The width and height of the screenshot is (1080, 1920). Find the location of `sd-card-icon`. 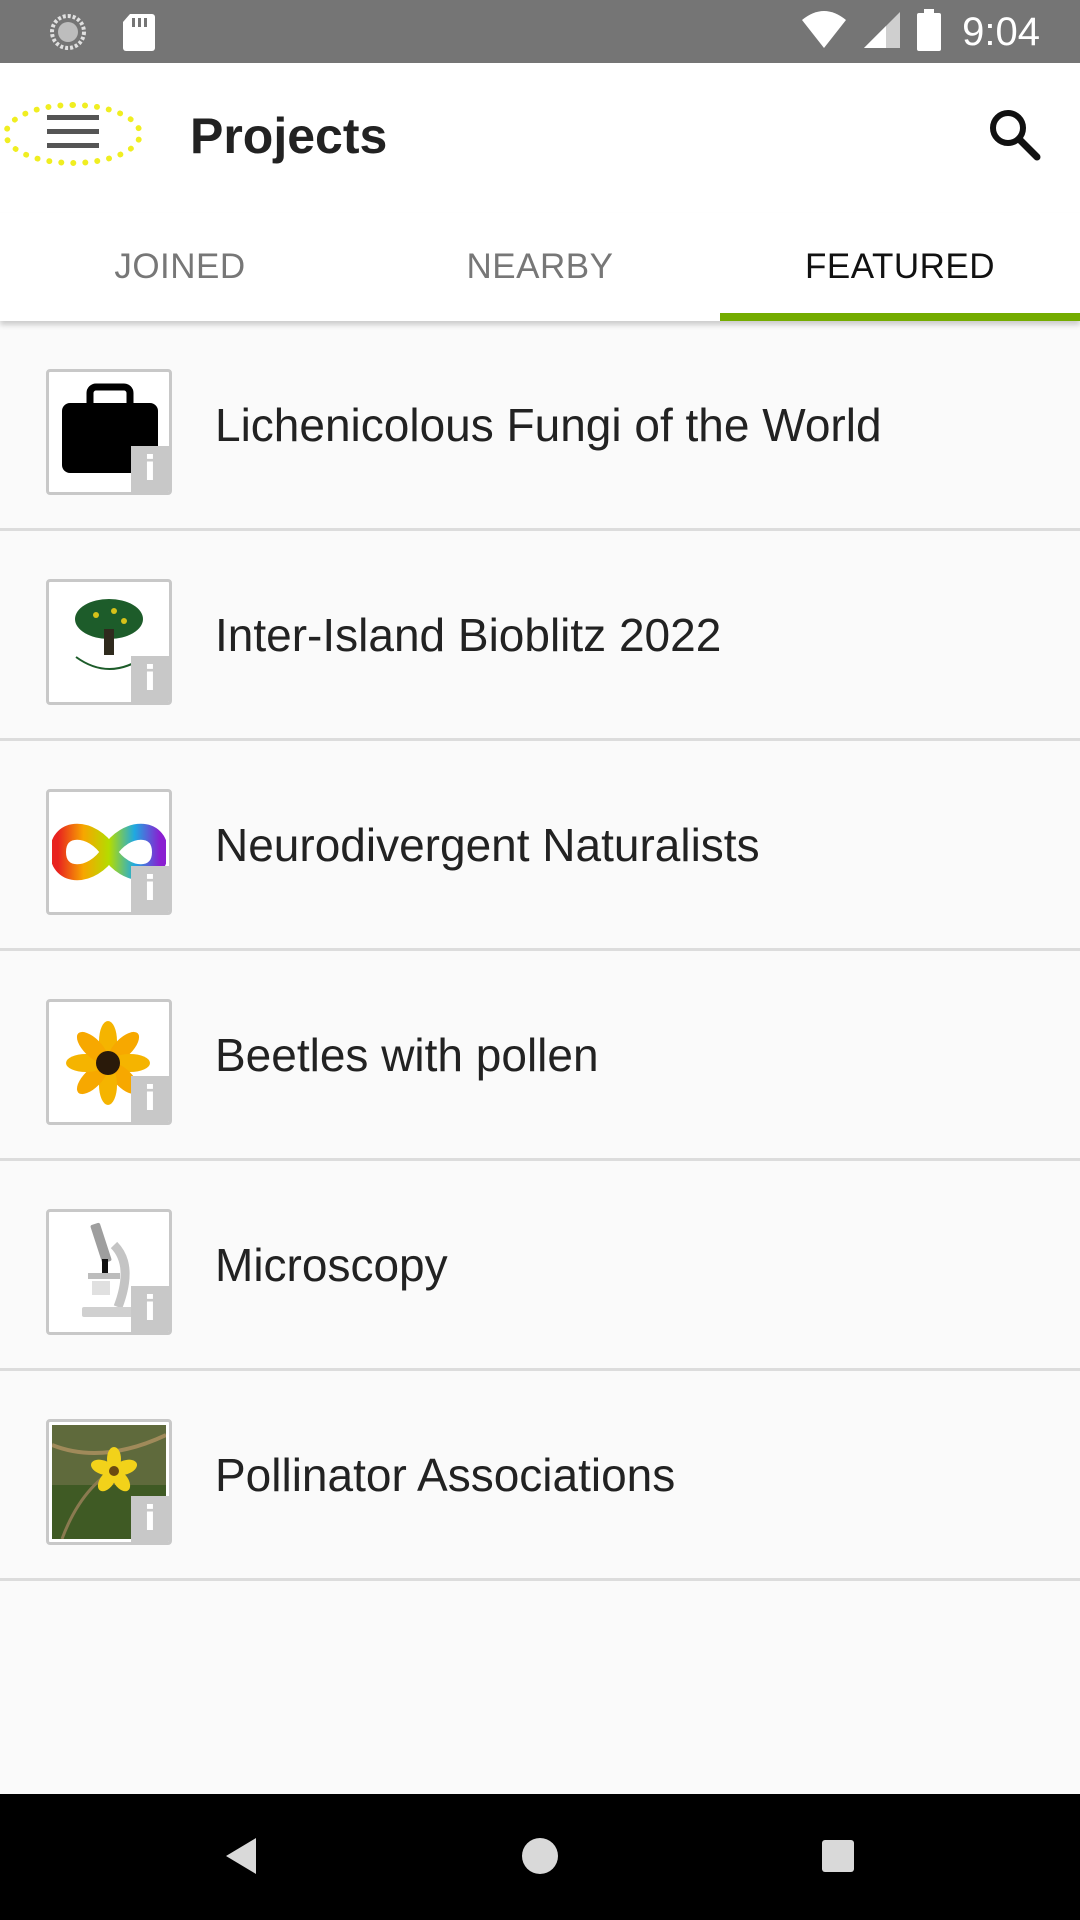

sd-card-icon is located at coordinates (139, 34).